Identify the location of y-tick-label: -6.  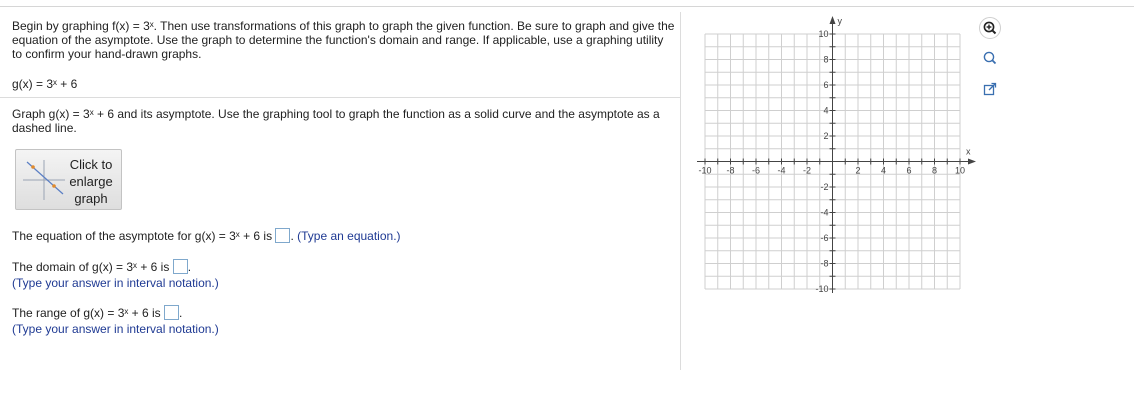
(824, 238).